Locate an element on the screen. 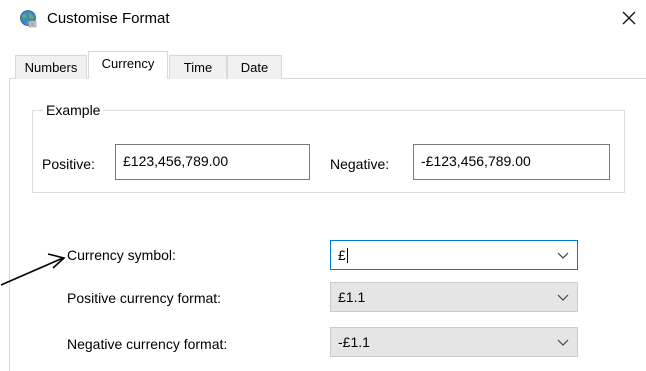  tab-numbers: Numbers is located at coordinates (51, 67).